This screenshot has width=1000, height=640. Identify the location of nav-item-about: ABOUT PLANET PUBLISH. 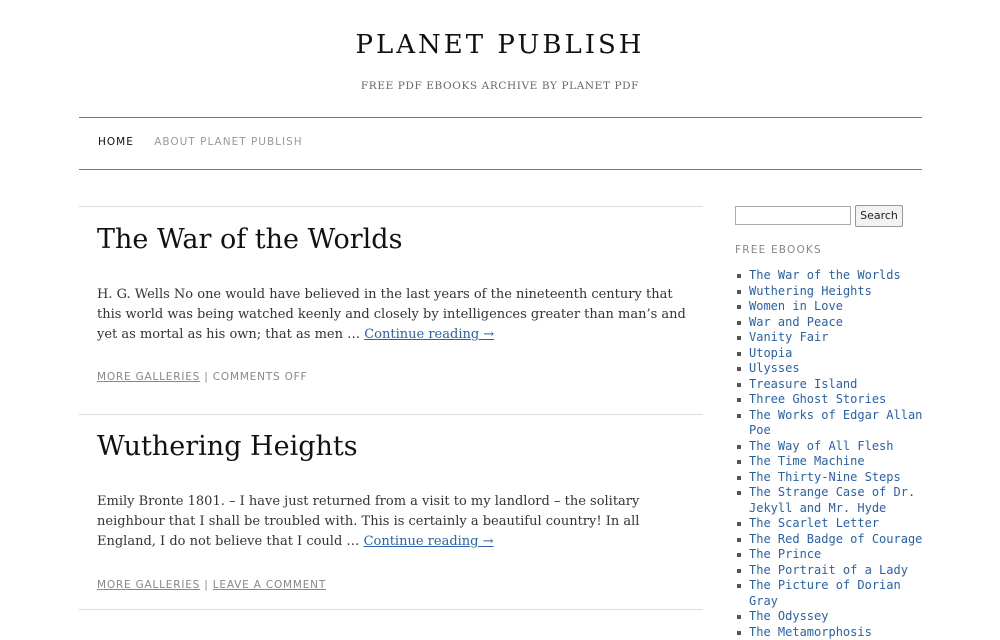
(228, 142).